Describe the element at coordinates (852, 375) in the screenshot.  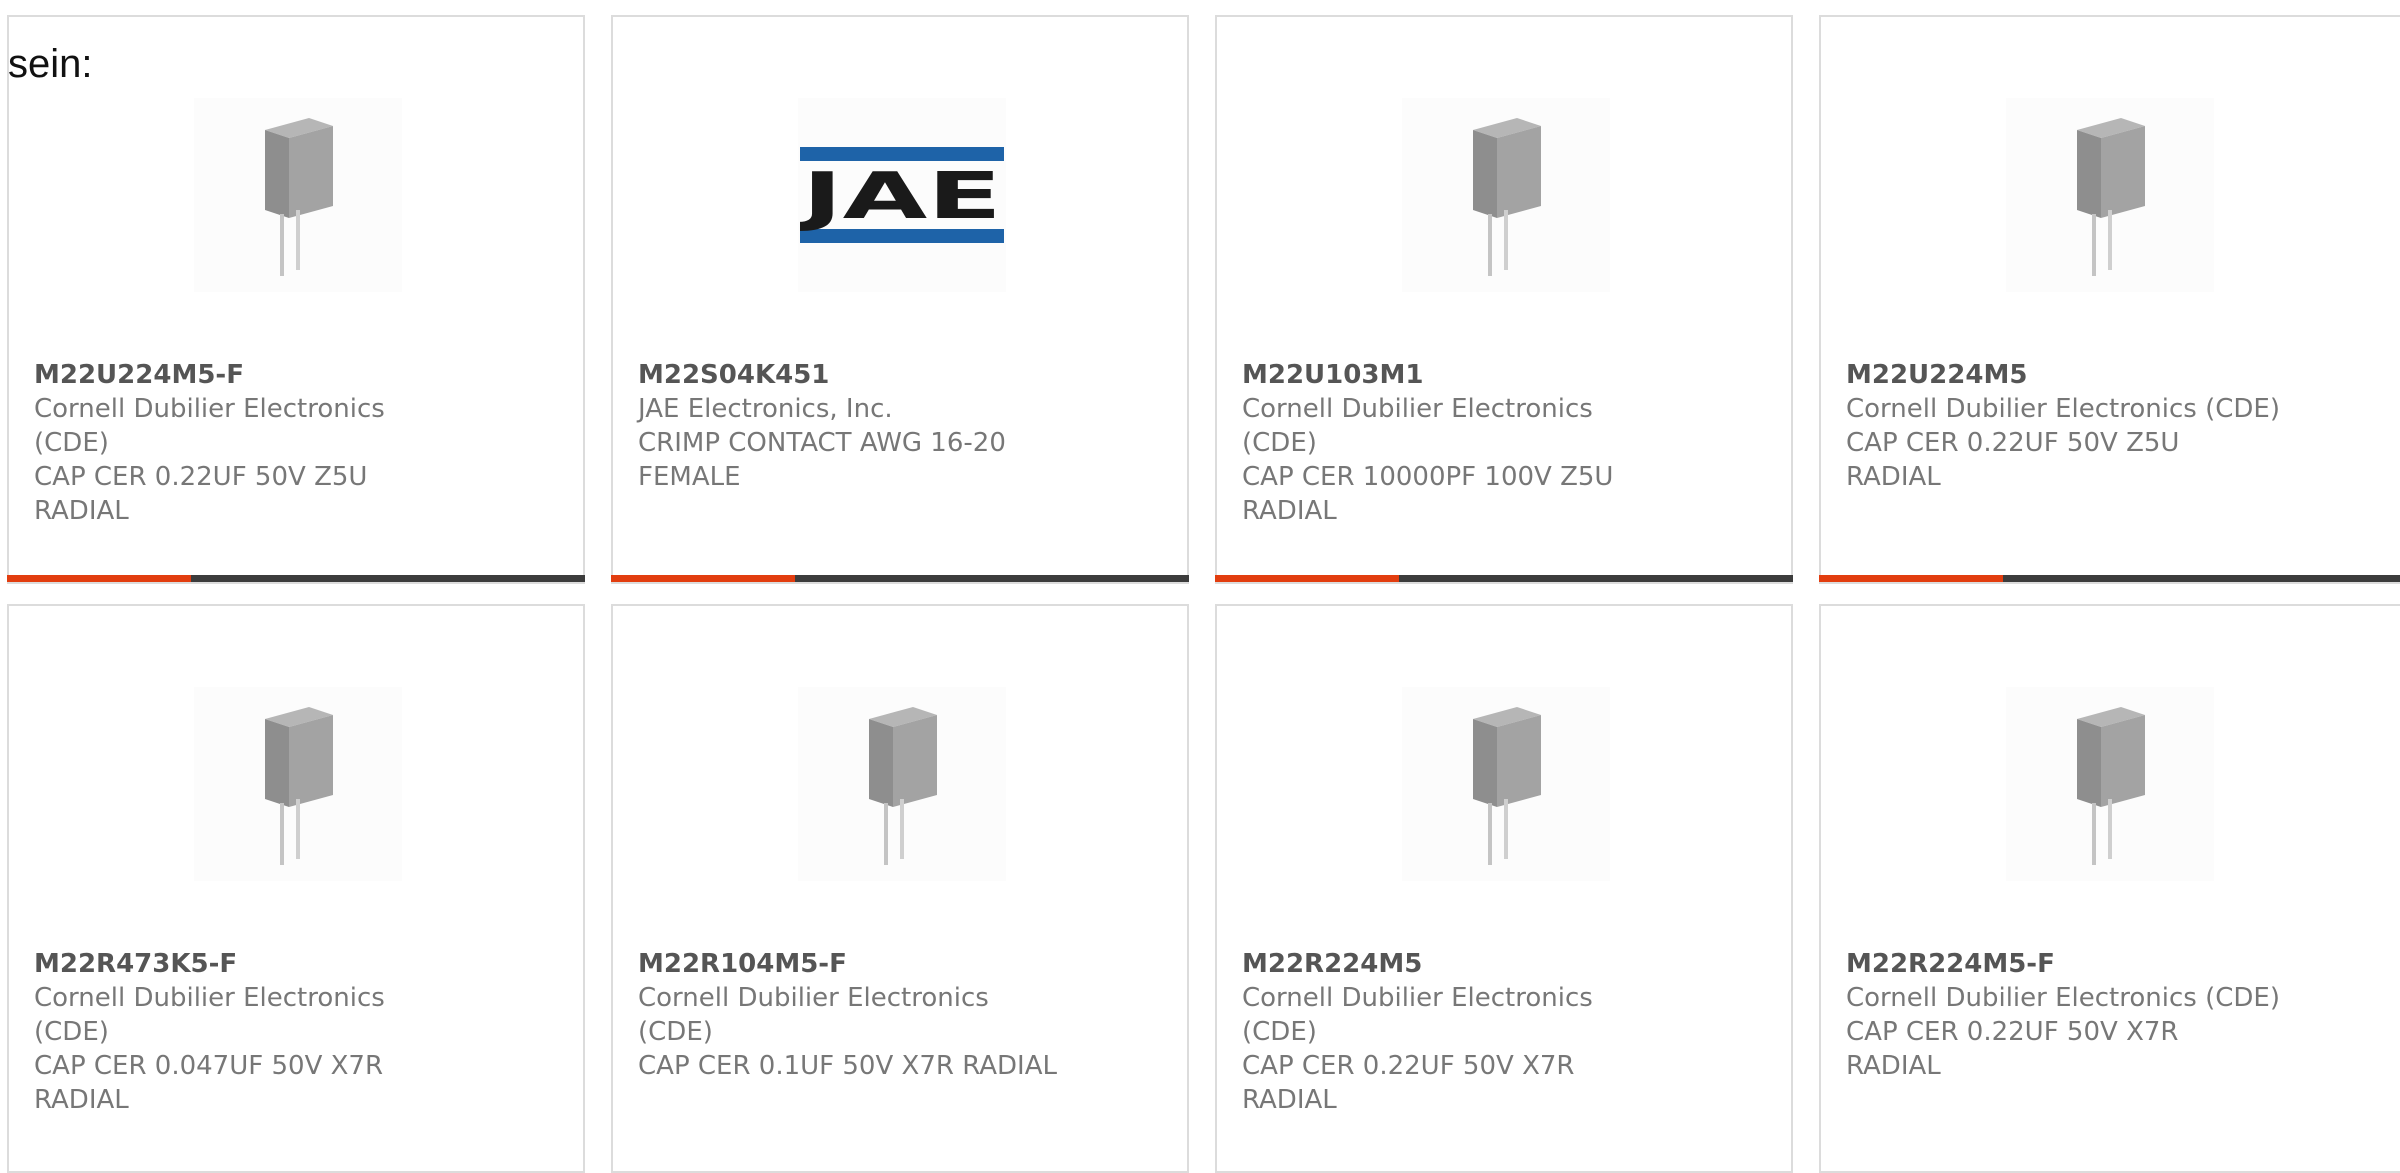
I see `part-number: M22S04K451` at that location.